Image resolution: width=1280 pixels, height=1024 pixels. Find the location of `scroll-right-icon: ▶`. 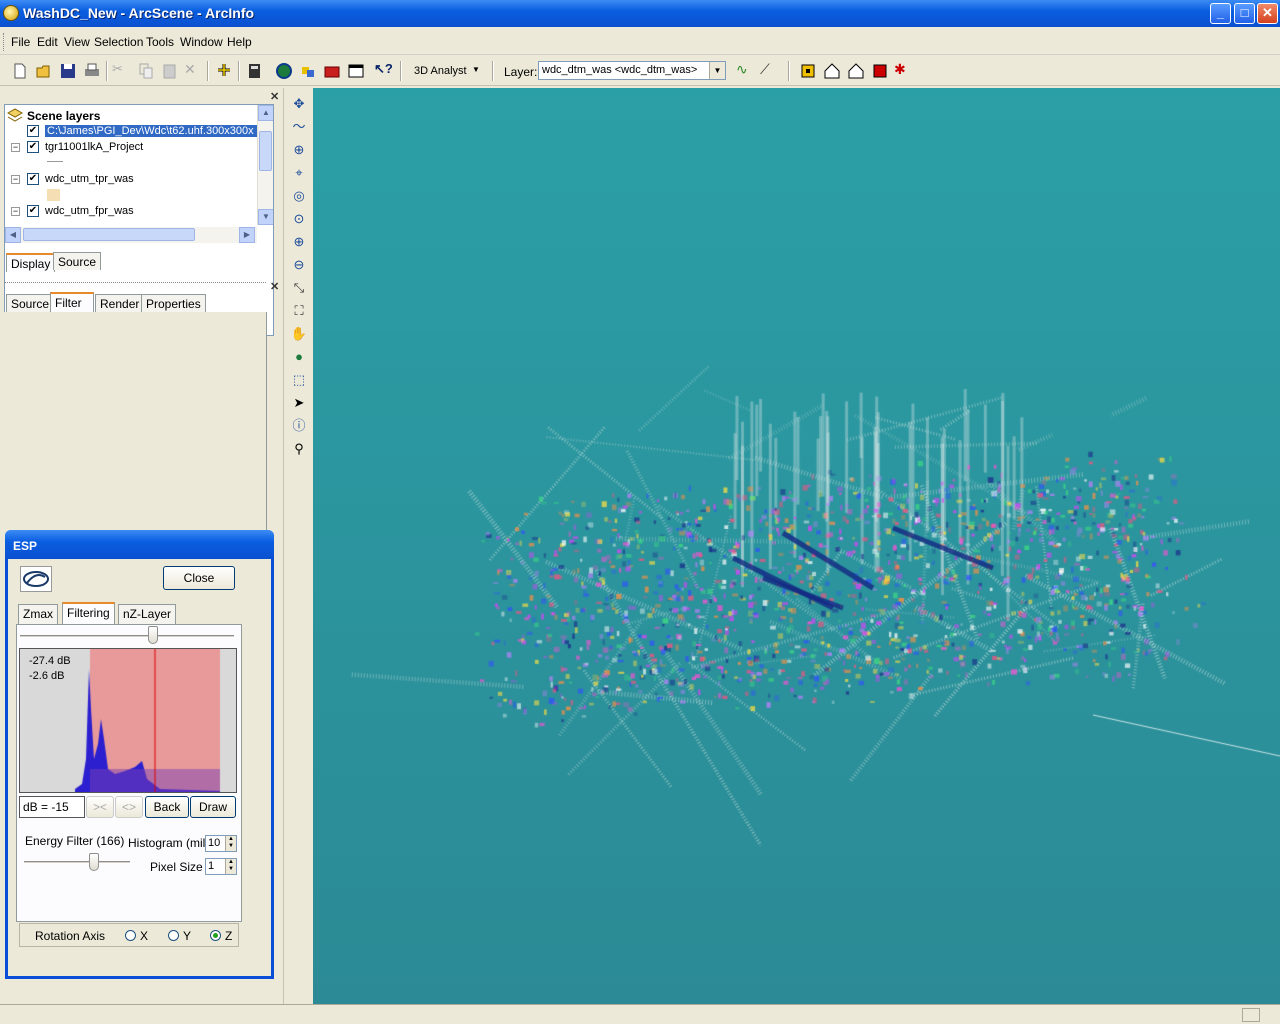

scroll-right-icon: ▶ is located at coordinates (247, 235).